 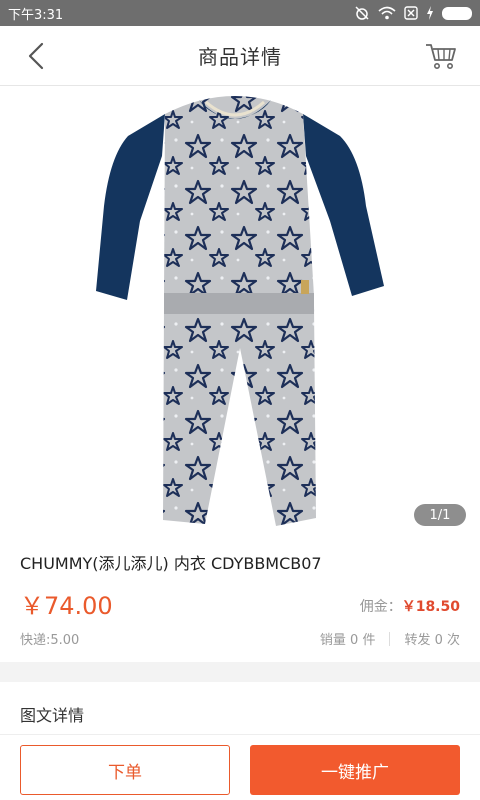 I want to click on product-stats: 销量 0 件 转发 0 次, so click(x=390, y=638).